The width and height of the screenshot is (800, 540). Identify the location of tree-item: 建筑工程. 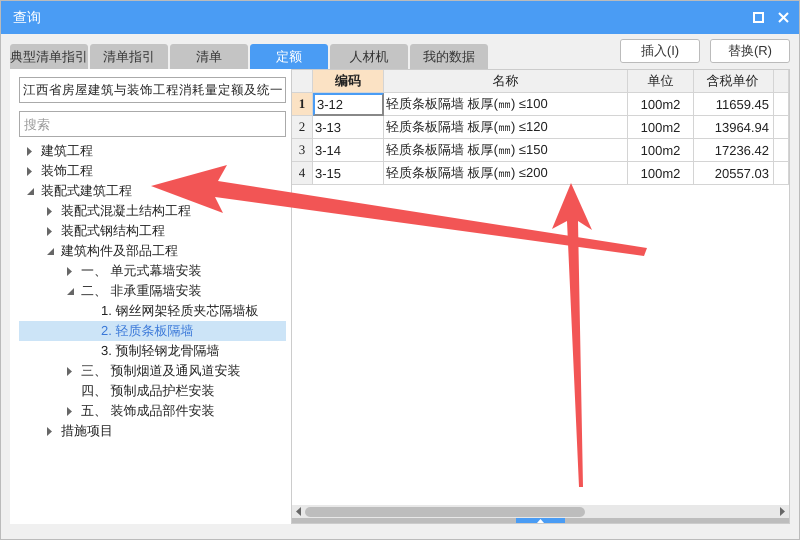
(58, 151).